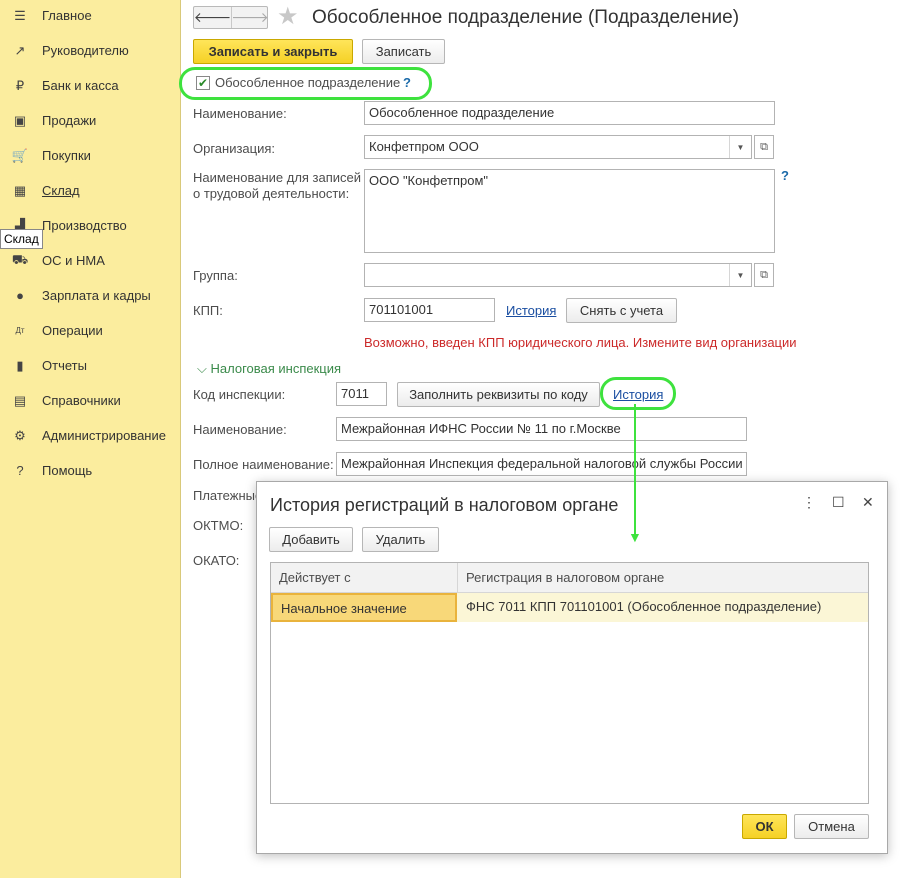 The width and height of the screenshot is (909, 878). Describe the element at coordinates (73, 260) in the screenshot. I see `sidebar-item-label: ОС и НМА` at that location.